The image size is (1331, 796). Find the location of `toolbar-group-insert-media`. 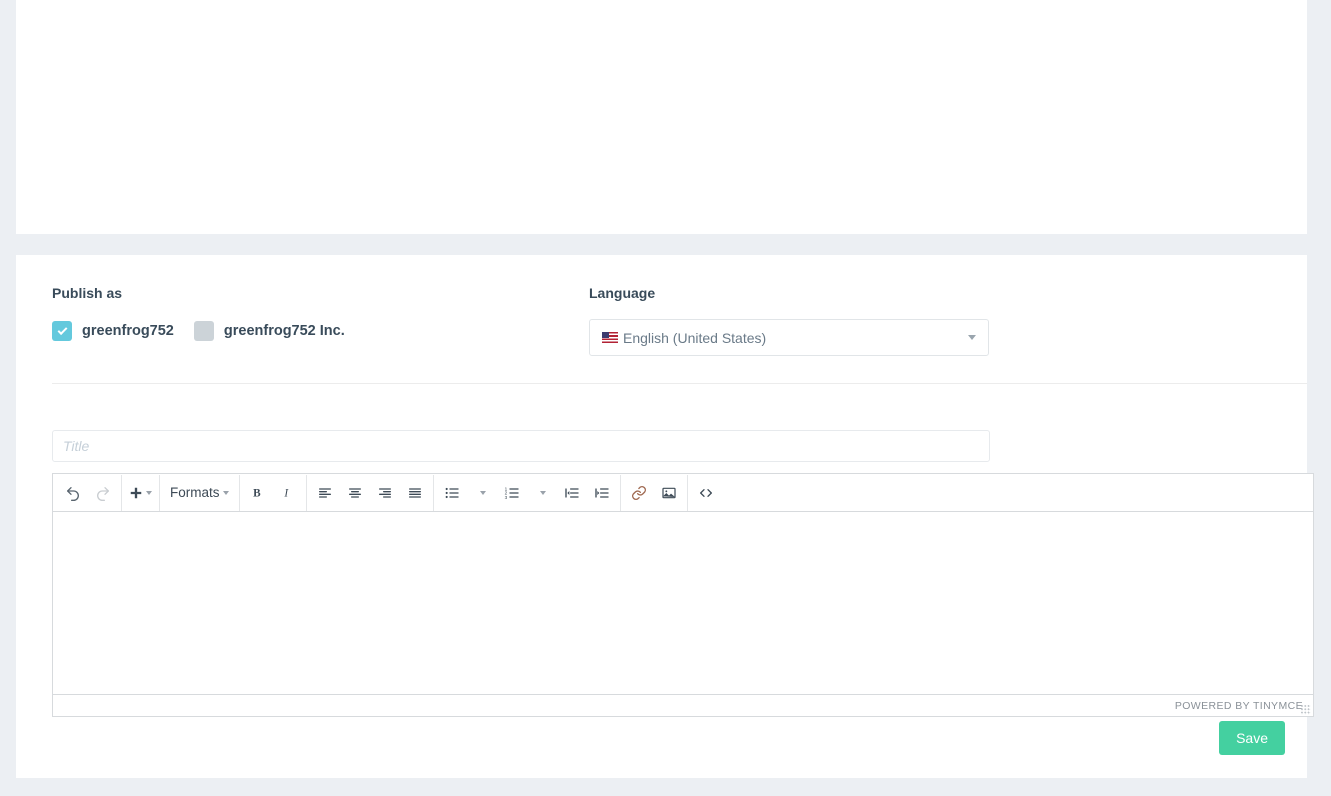

toolbar-group-insert-media is located at coordinates (654, 492).